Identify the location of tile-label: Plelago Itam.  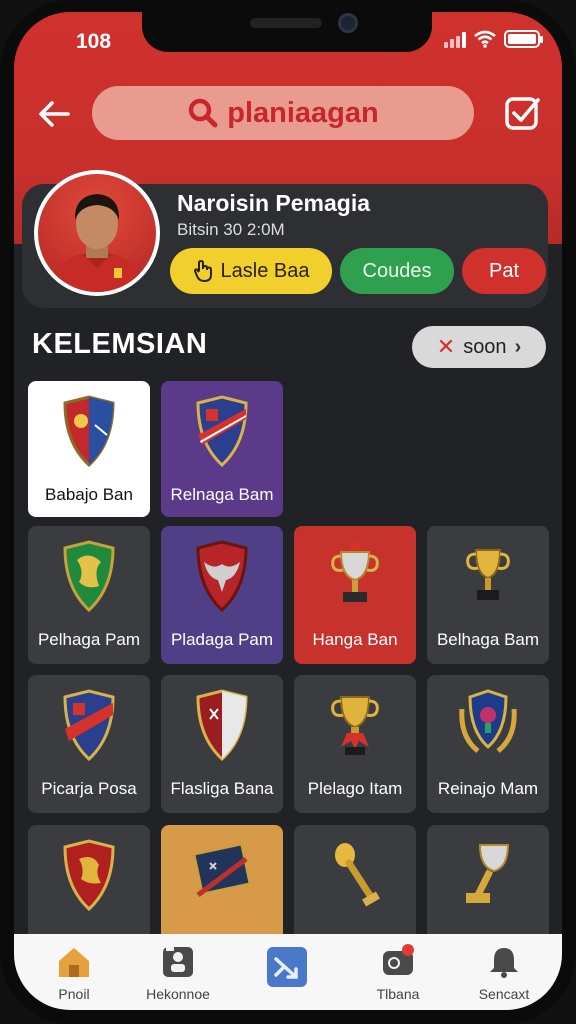
(355, 788).